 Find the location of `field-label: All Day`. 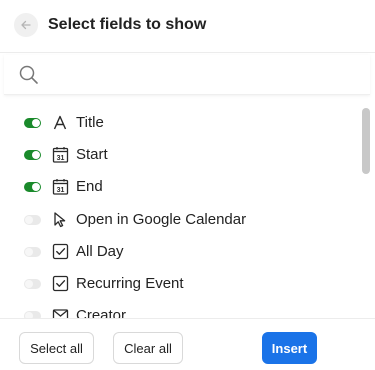

field-label: All Day is located at coordinates (100, 251).